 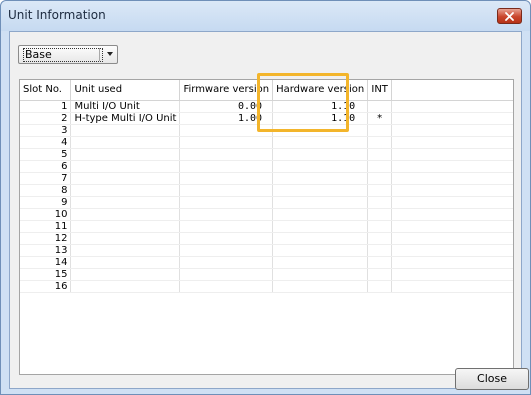 What do you see at coordinates (46, 178) in the screenshot?
I see `cell-slot-no: 7` at bounding box center [46, 178].